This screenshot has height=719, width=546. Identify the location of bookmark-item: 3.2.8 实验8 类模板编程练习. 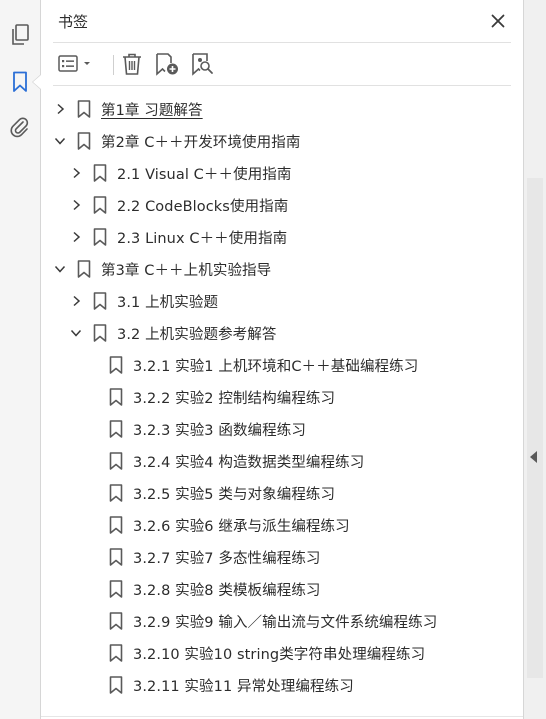
(202, 589).